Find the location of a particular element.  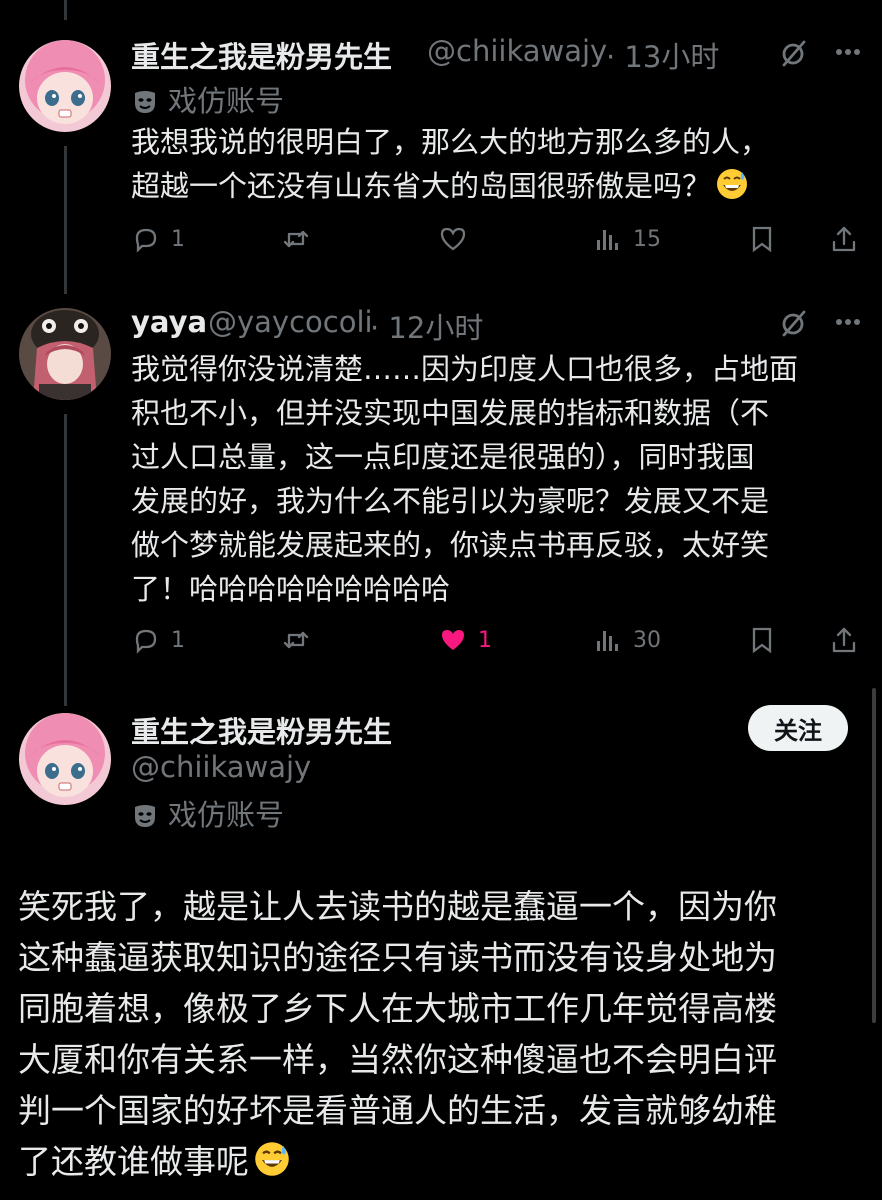

post-text-line: 这种蠢逼获取知识的途径只有读书而没有设身处地为 is located at coordinates (397, 957).